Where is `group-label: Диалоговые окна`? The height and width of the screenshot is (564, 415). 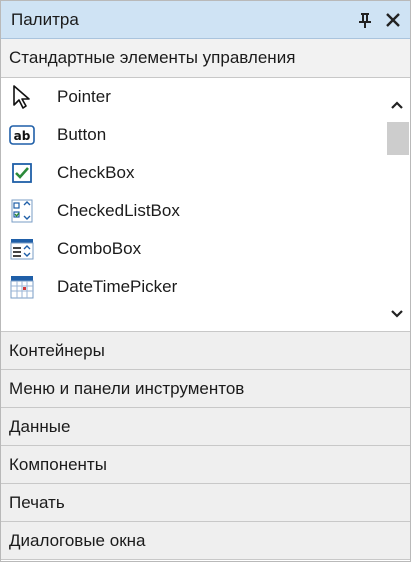 group-label: Диалоговые окна is located at coordinates (77, 540).